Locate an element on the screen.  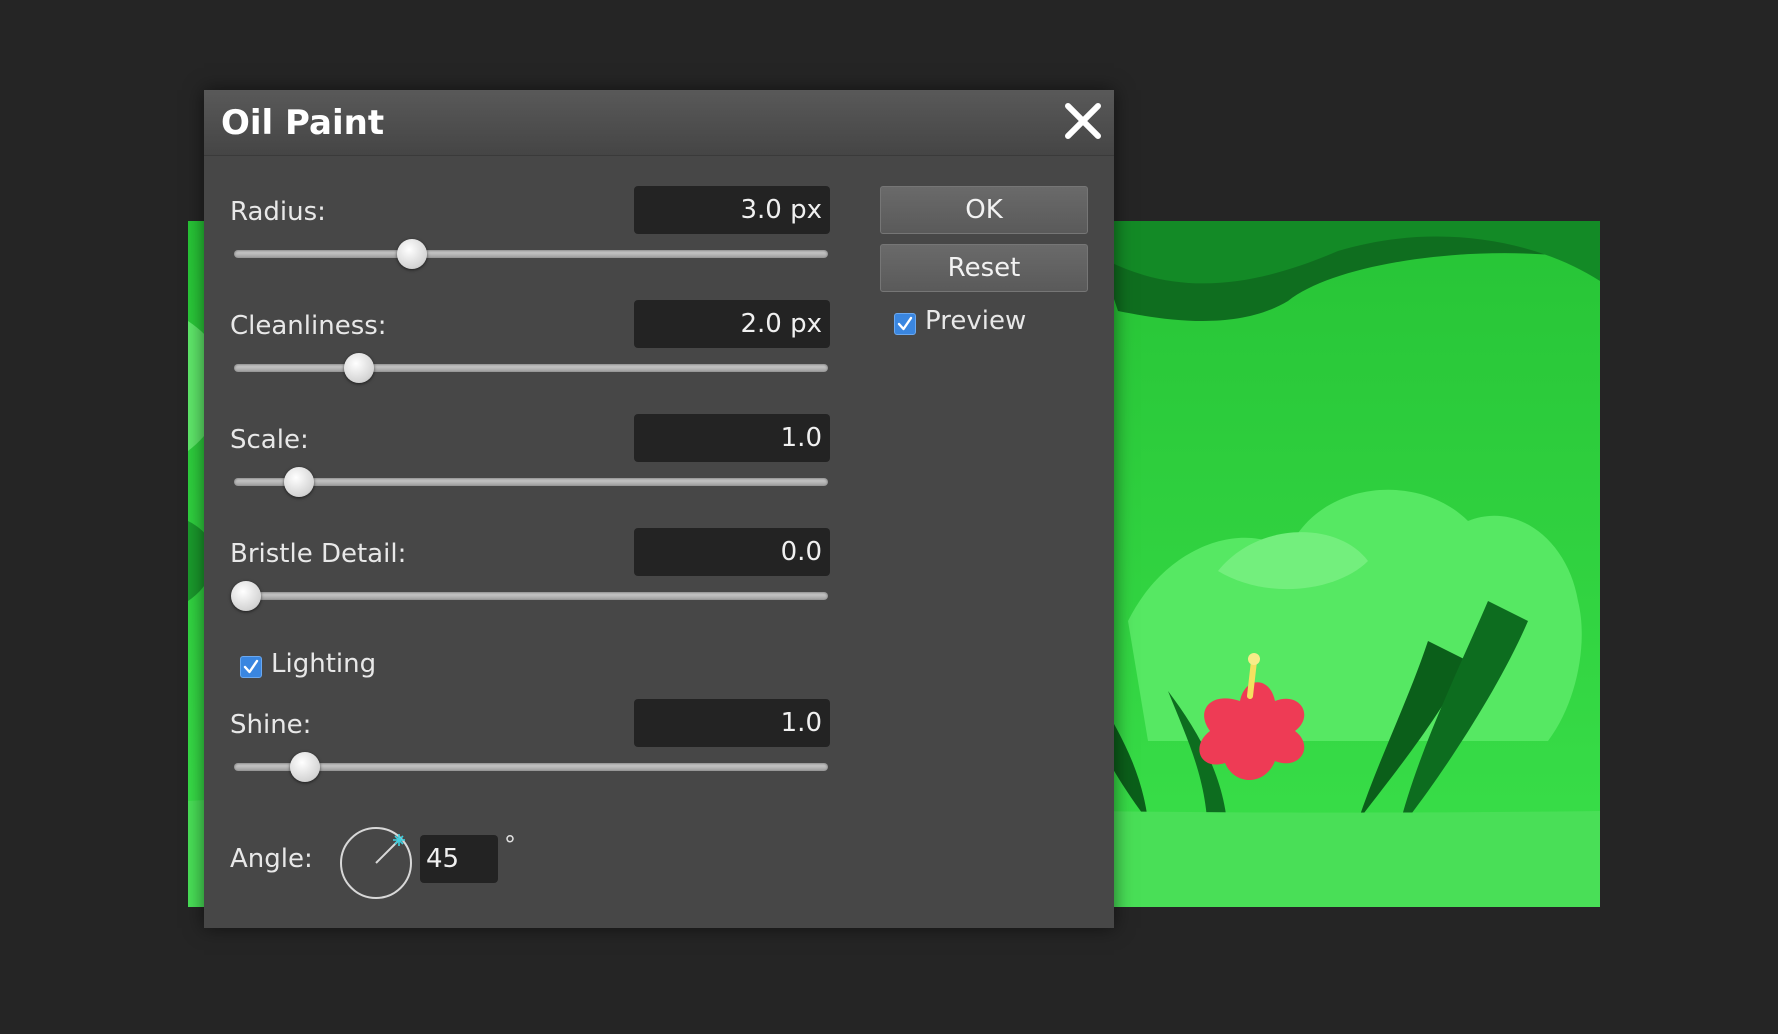
angle-dial is located at coordinates (376, 863).